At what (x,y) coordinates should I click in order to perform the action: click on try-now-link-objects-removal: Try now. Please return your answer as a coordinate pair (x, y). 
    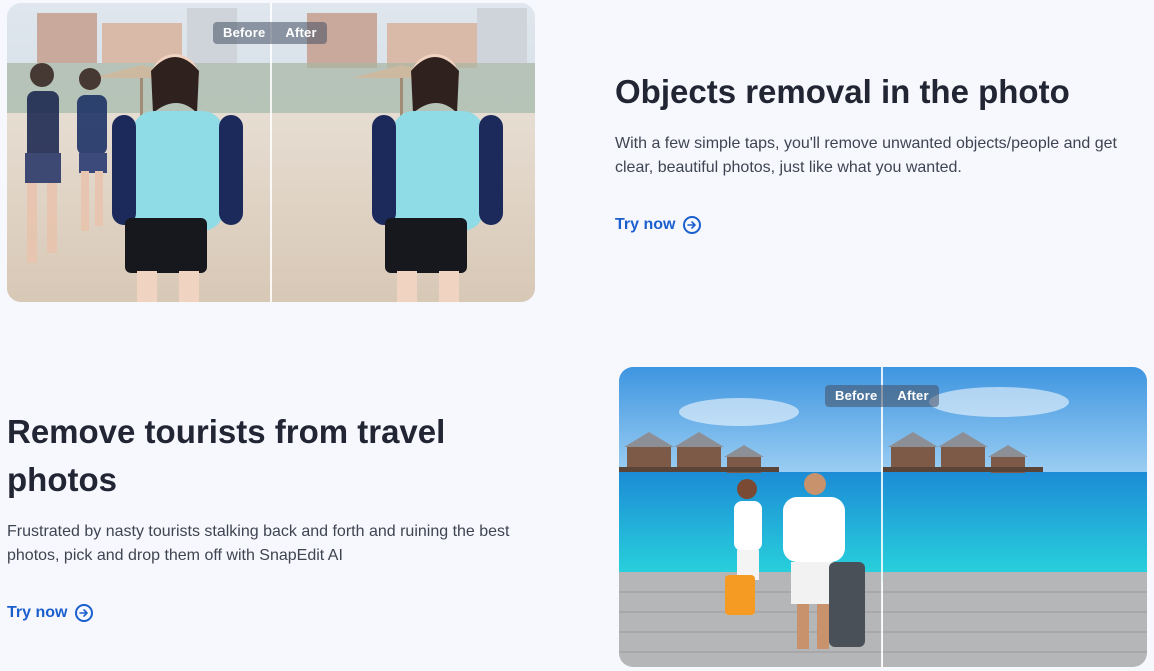
    Looking at the image, I should click on (658, 225).